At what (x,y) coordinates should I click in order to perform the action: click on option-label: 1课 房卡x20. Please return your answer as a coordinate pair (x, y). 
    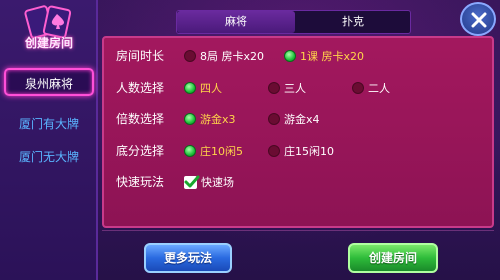
    Looking at the image, I should click on (332, 56).